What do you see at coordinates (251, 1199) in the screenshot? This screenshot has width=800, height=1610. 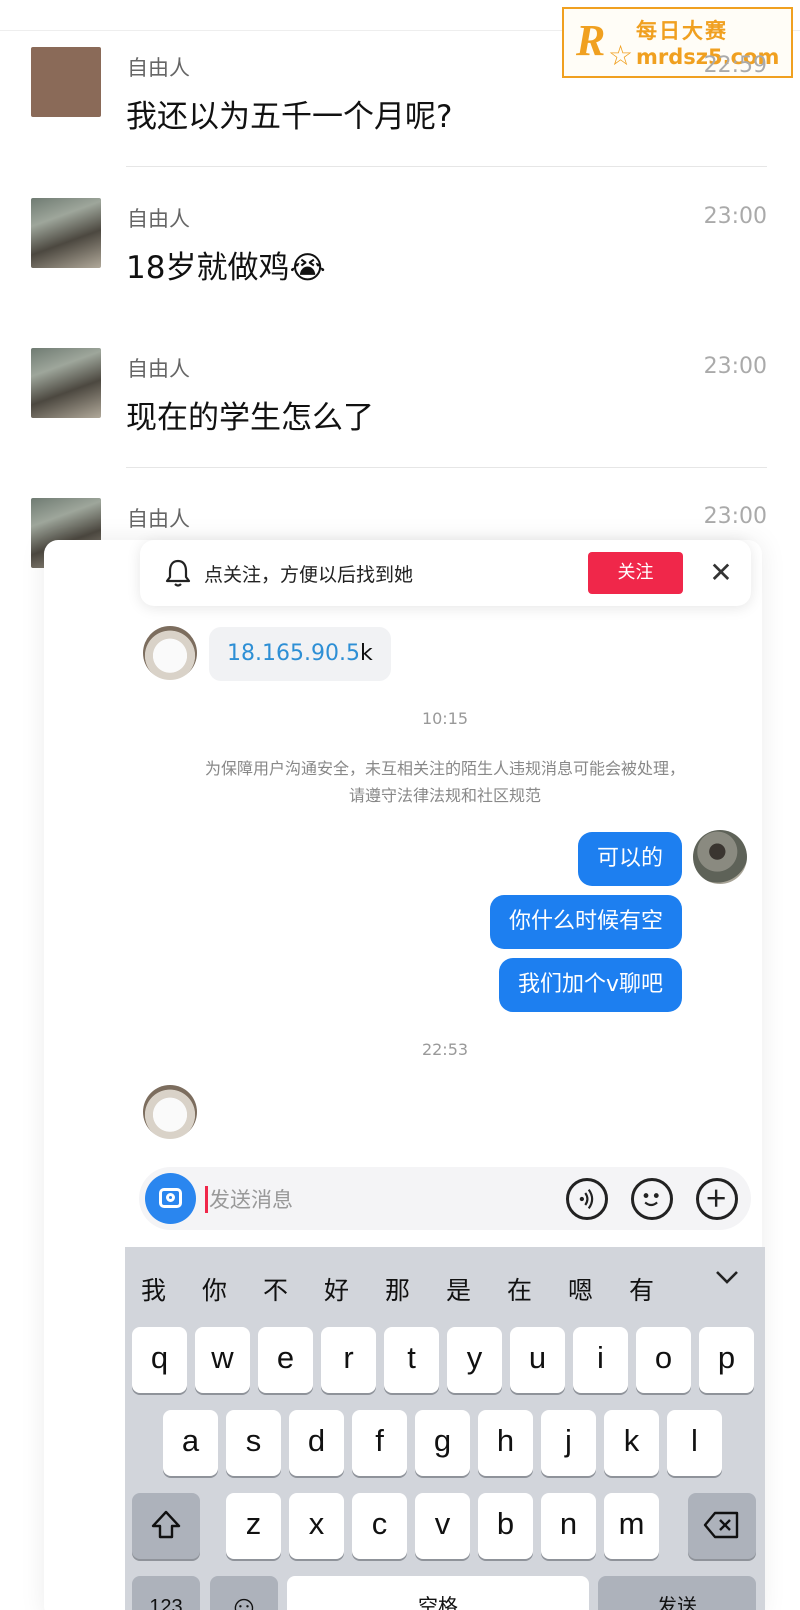 I see `message-input: 发送消息` at bounding box center [251, 1199].